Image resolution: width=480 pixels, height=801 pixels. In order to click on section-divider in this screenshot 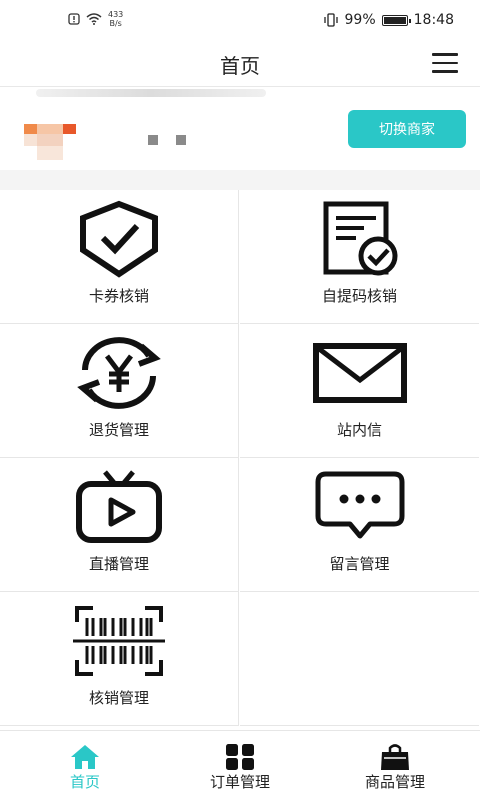, I will do `click(240, 180)`.